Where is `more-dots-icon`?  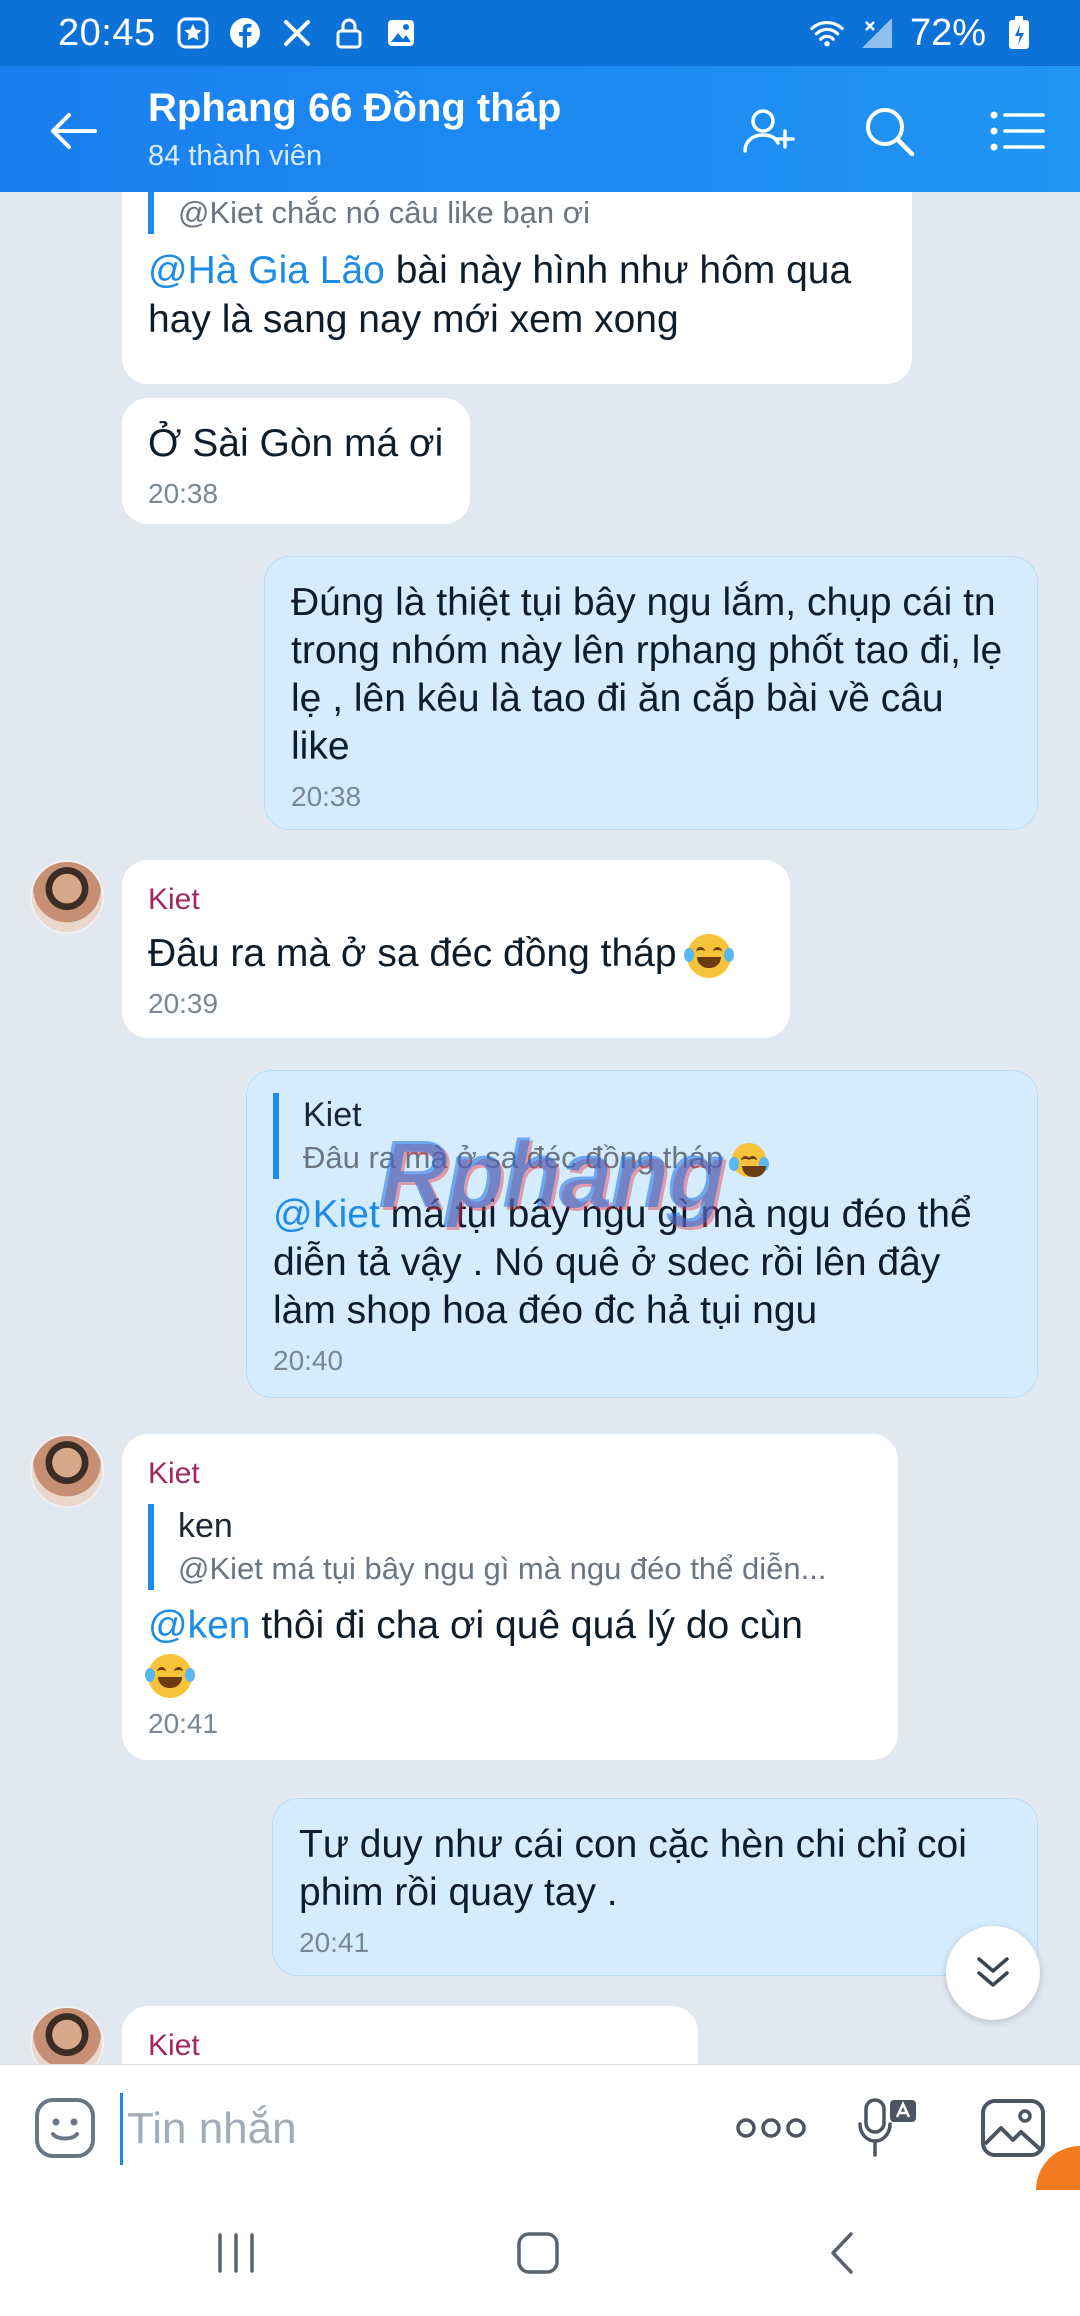
more-dots-icon is located at coordinates (771, 2128).